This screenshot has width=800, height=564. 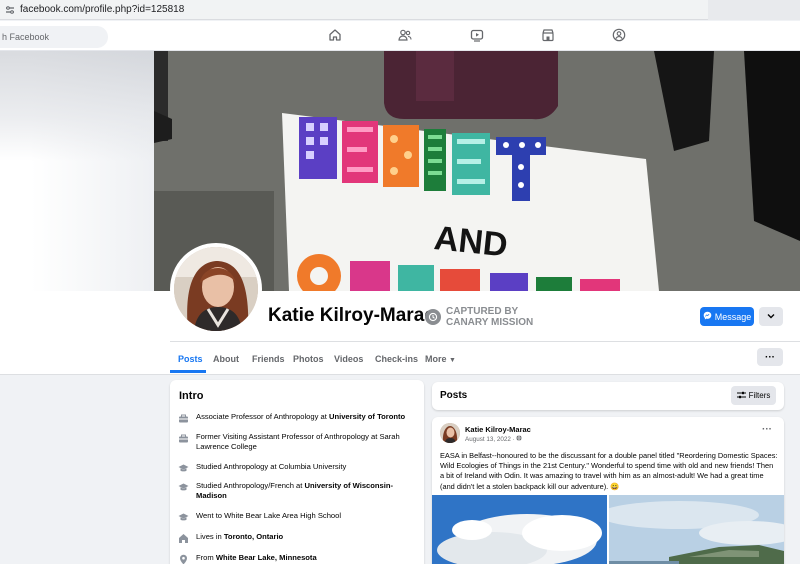 I want to click on marketplace-icon, so click(x=548, y=35).